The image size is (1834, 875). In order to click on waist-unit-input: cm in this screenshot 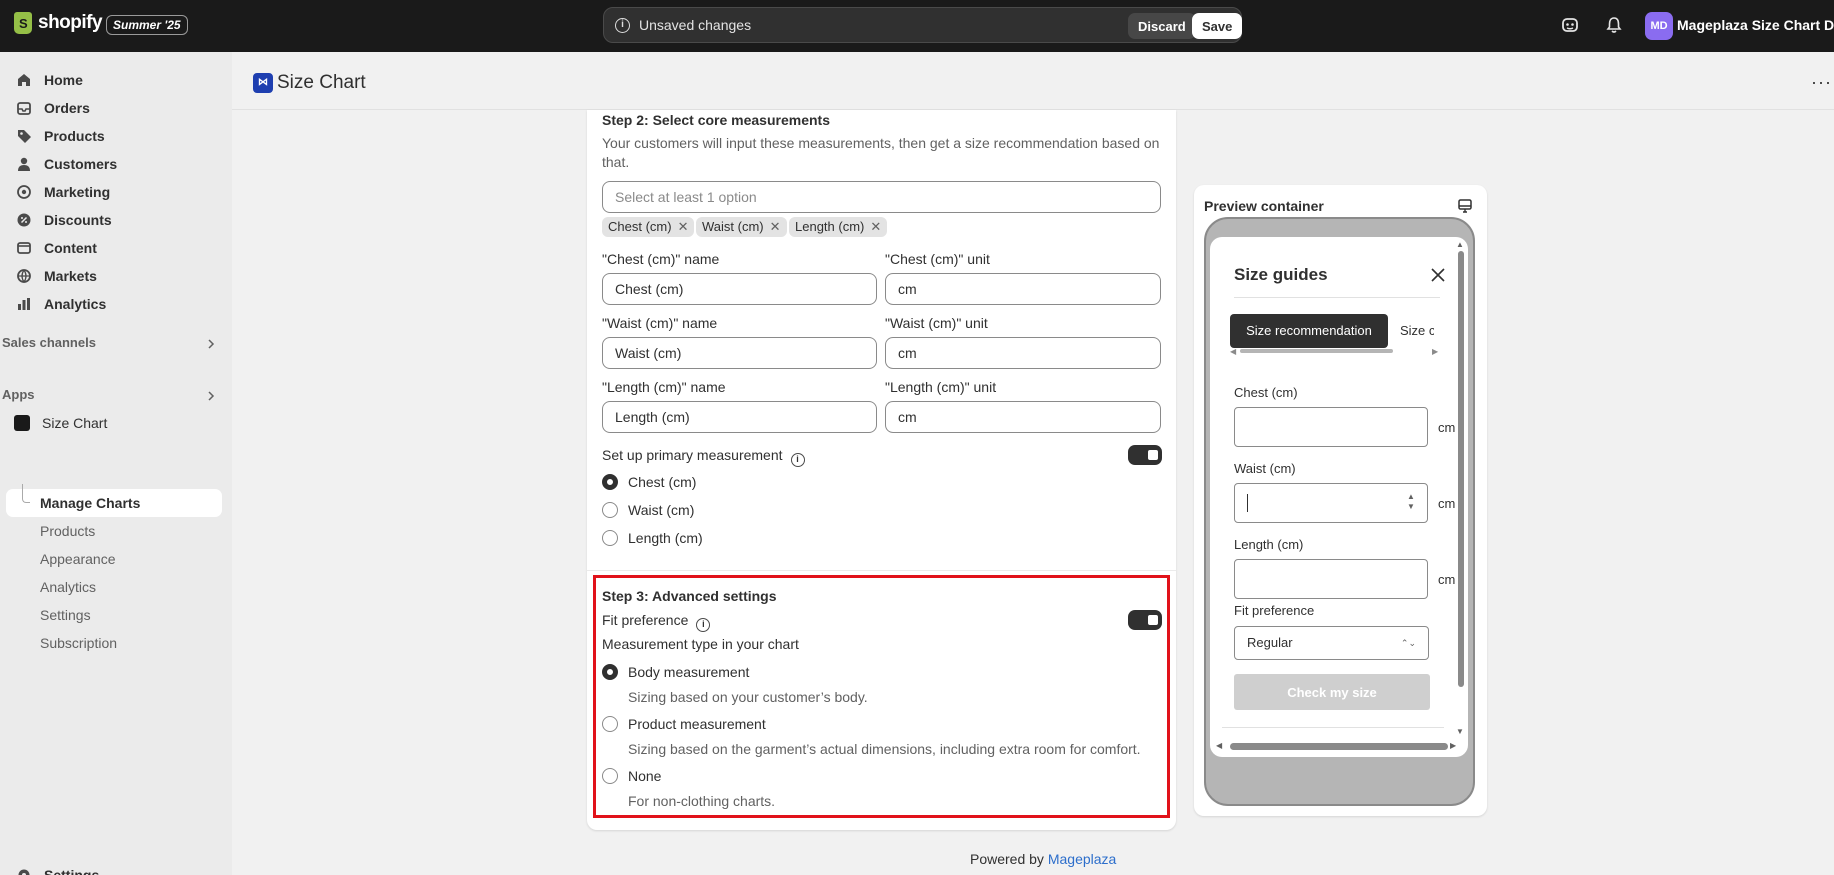, I will do `click(1023, 353)`.